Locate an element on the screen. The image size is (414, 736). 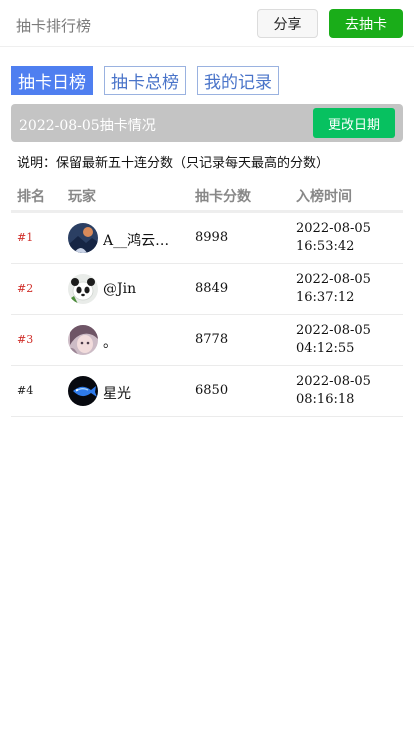
time-clock: 16:37:12 is located at coordinates (325, 297).